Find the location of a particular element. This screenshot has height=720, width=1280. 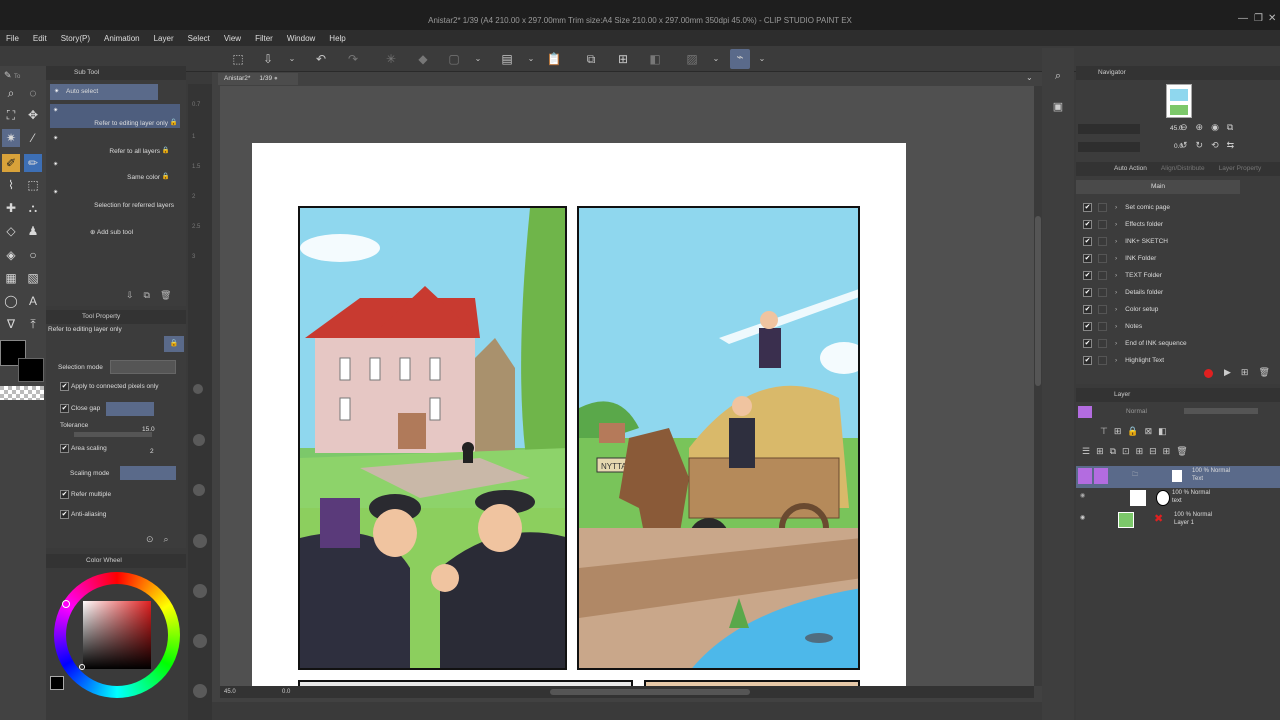

action-item: ✔ › Details folder is located at coordinates (1178, 292).